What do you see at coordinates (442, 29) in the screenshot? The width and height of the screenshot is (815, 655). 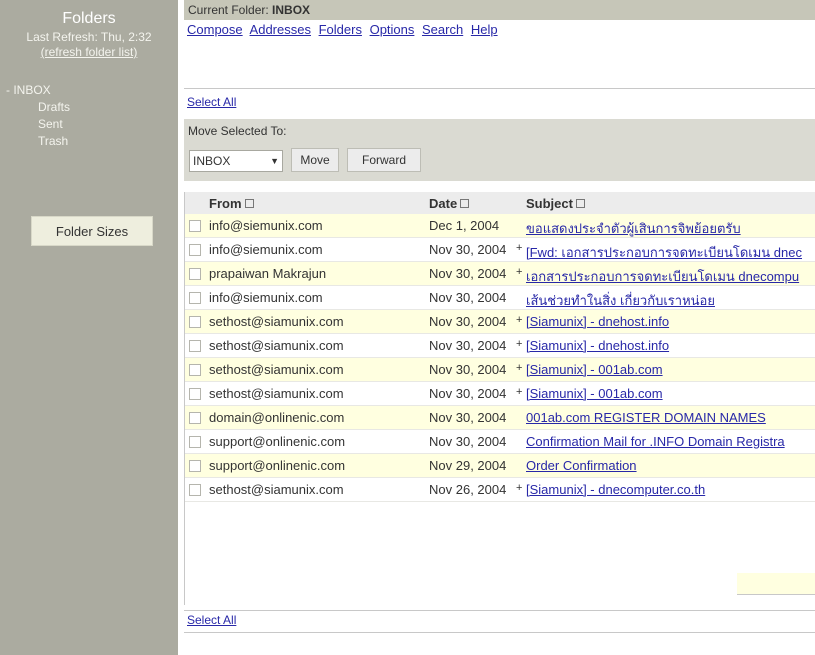 I see `menu-search-link: Search` at bounding box center [442, 29].